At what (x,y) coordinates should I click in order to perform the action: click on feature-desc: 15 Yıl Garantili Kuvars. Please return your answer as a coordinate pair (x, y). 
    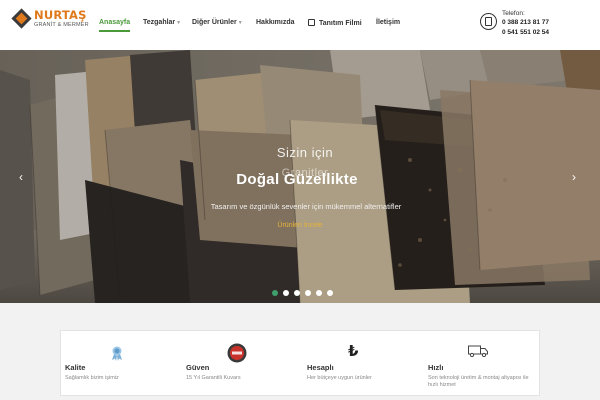
    Looking at the image, I should click on (213, 378).